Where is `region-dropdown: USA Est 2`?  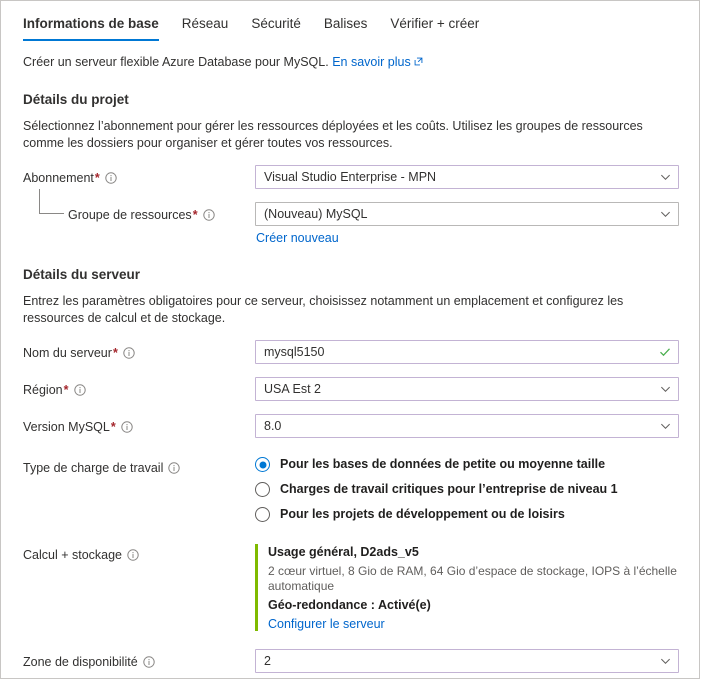
region-dropdown: USA Est 2 is located at coordinates (467, 389).